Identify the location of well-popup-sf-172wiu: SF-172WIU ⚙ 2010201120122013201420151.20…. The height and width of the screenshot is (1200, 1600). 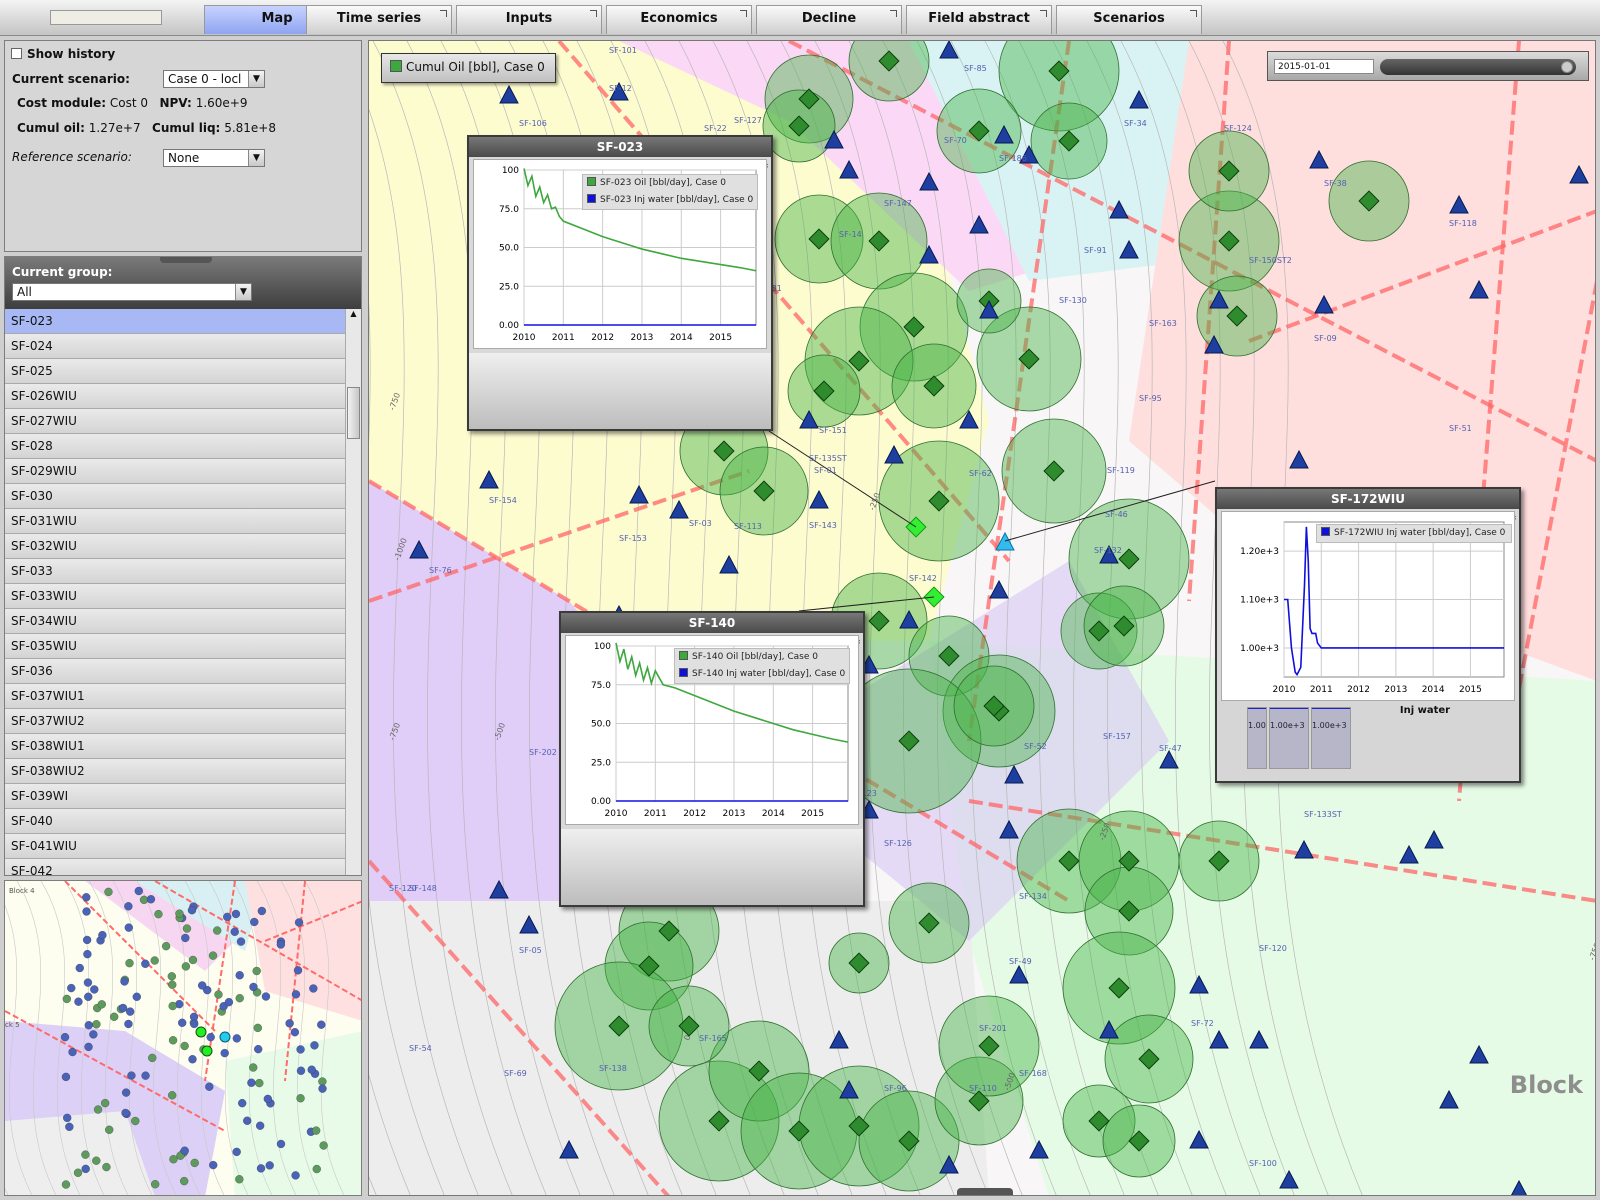
(1368, 635).